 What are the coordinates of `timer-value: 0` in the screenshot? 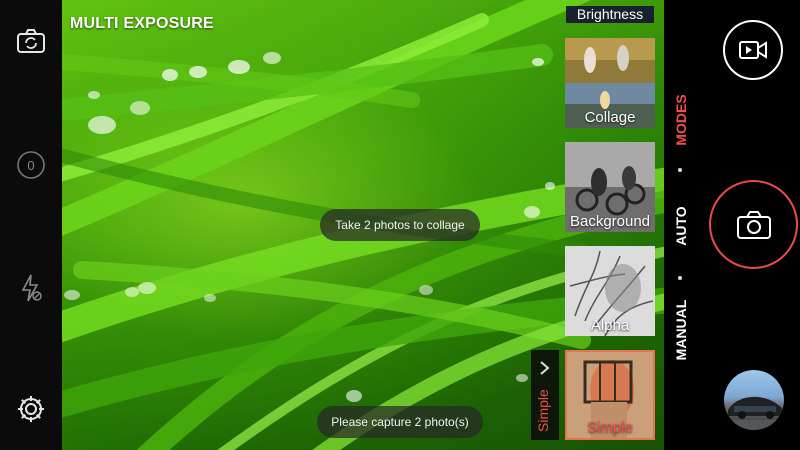 It's located at (30, 165).